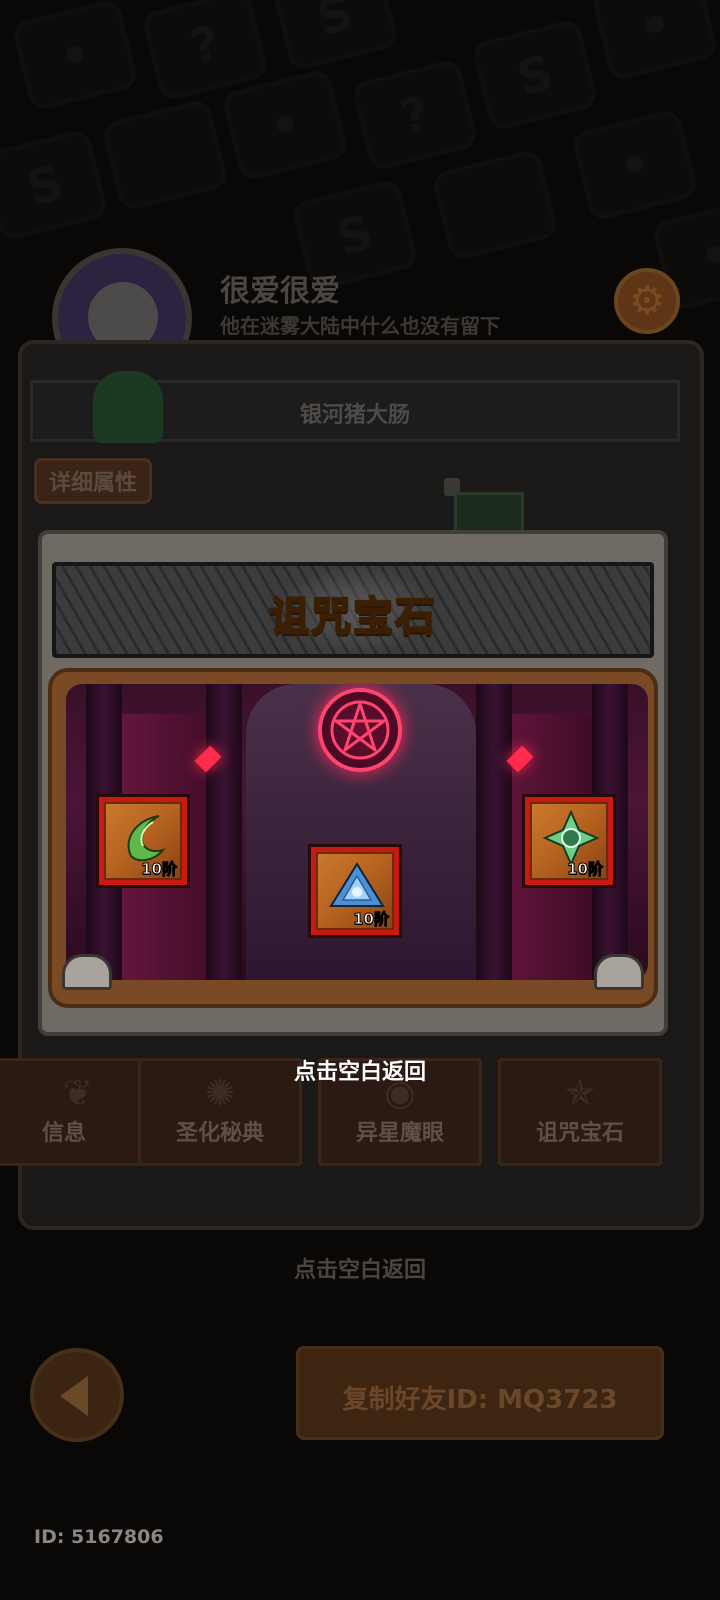 The width and height of the screenshot is (720, 1600). I want to click on pet-banner: 银河猪大肠, so click(355, 407).